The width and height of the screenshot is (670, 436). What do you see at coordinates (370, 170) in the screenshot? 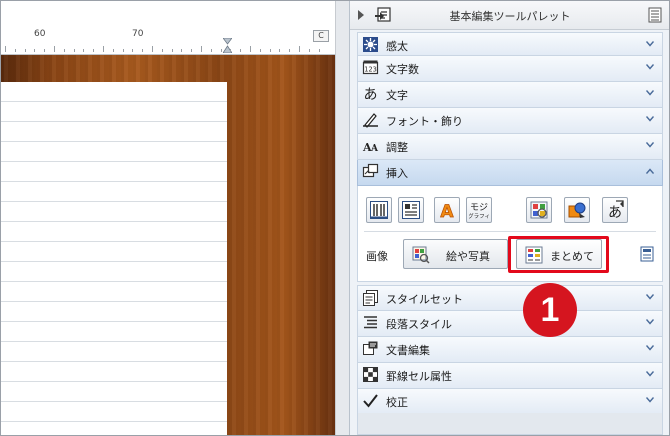
I see `insert-icon` at bounding box center [370, 170].